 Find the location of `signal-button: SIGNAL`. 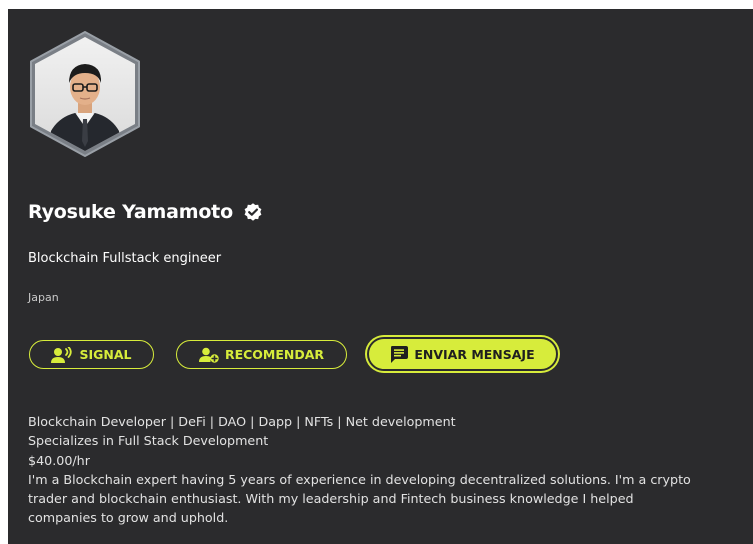

signal-button: SIGNAL is located at coordinates (91, 354).